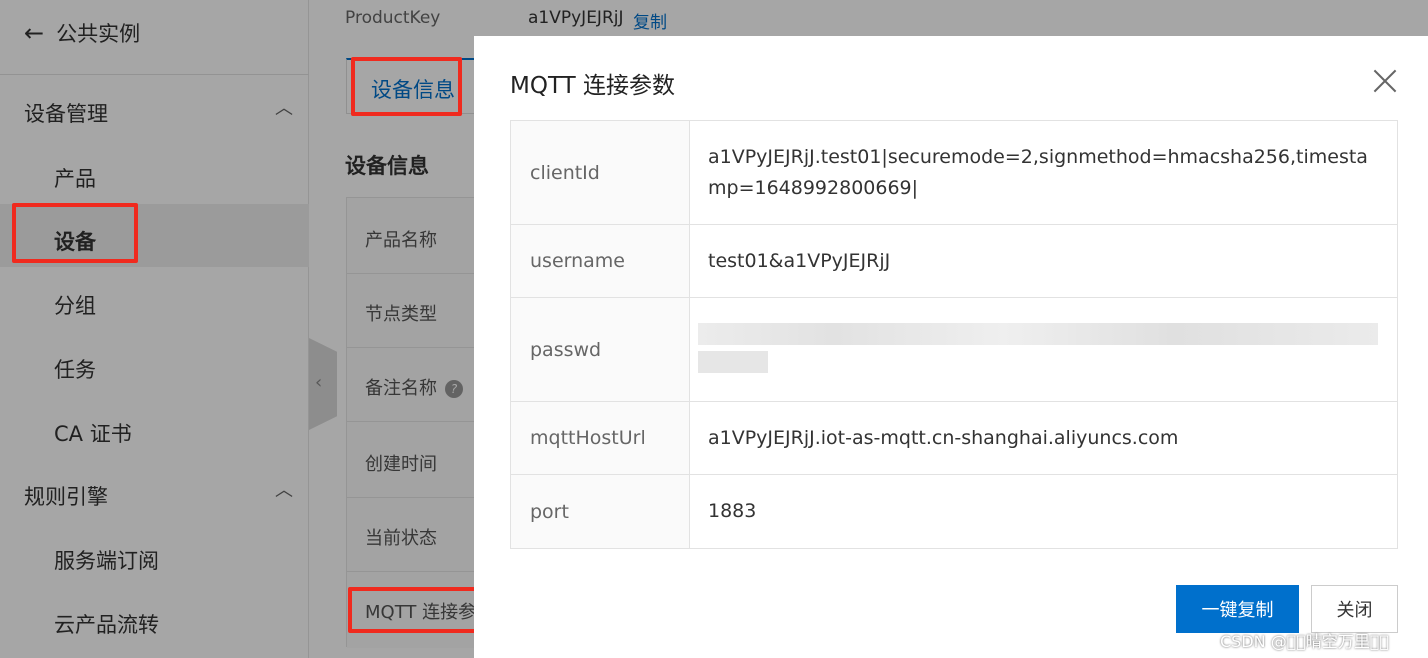 This screenshot has width=1428, height=658. I want to click on param-value: 1883, so click(1043, 511).